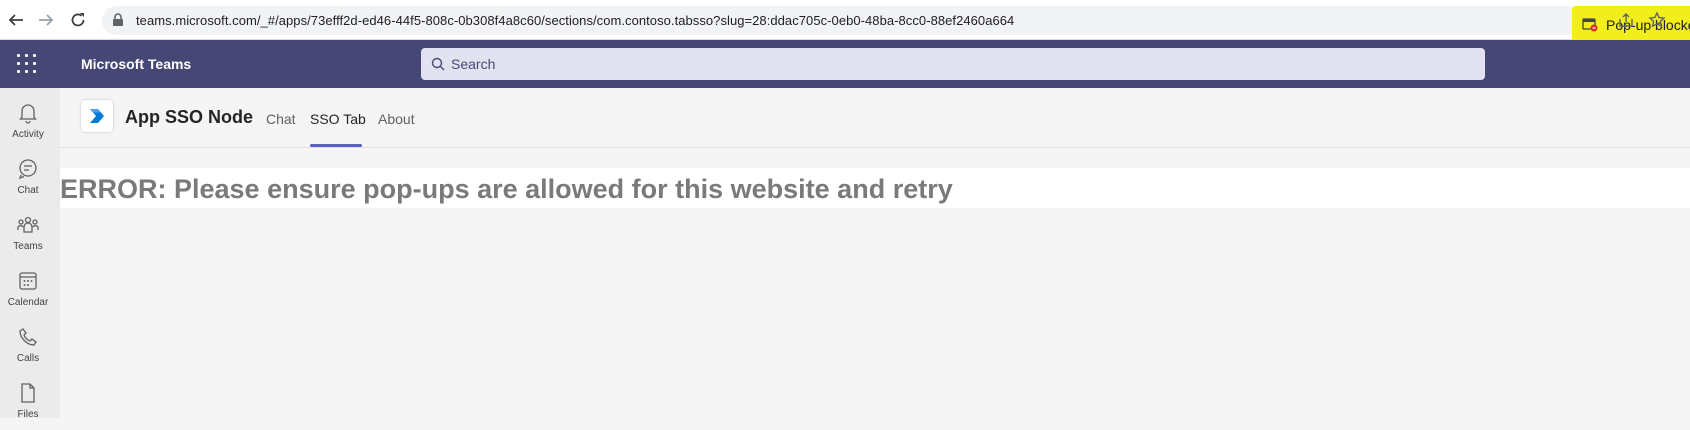 The width and height of the screenshot is (1690, 430). Describe the element at coordinates (136, 64) in the screenshot. I see `teams-app-name: Microsoft Teams` at that location.